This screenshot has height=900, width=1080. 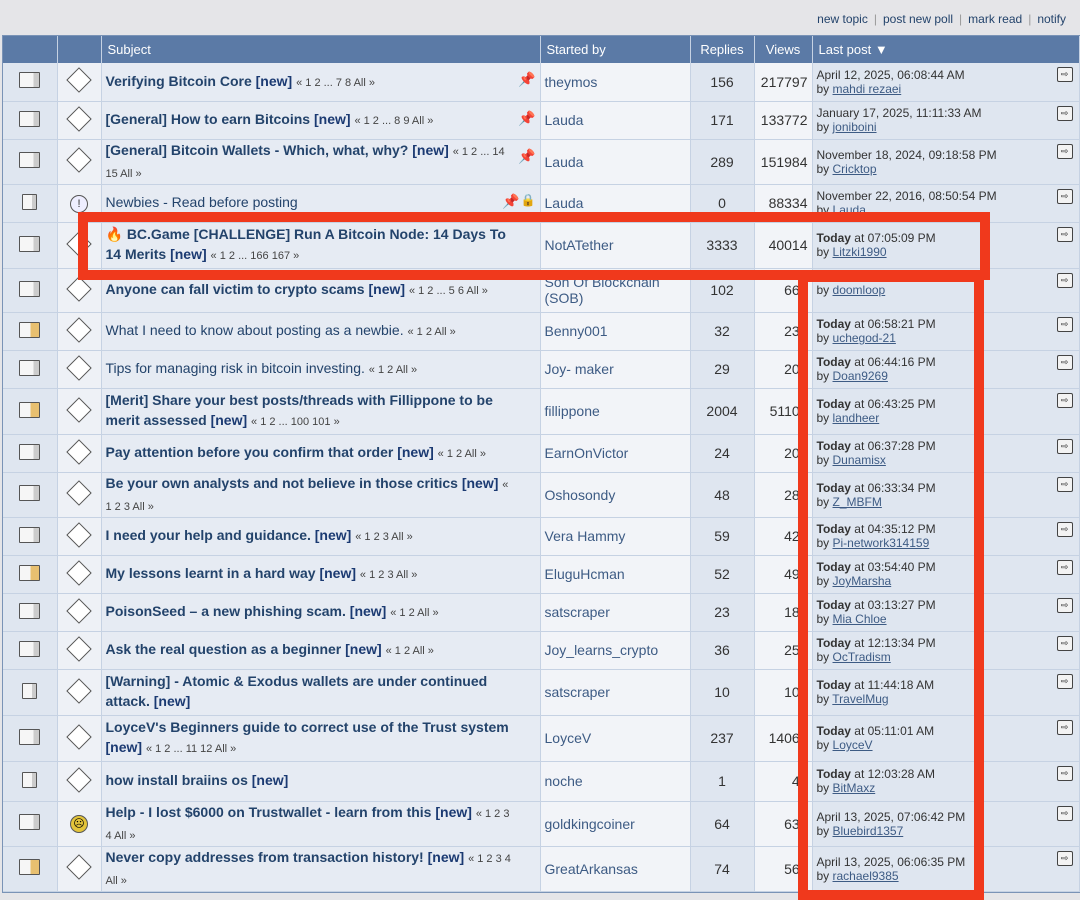 I want to click on mark-read-link: mark read, so click(x=995, y=19).